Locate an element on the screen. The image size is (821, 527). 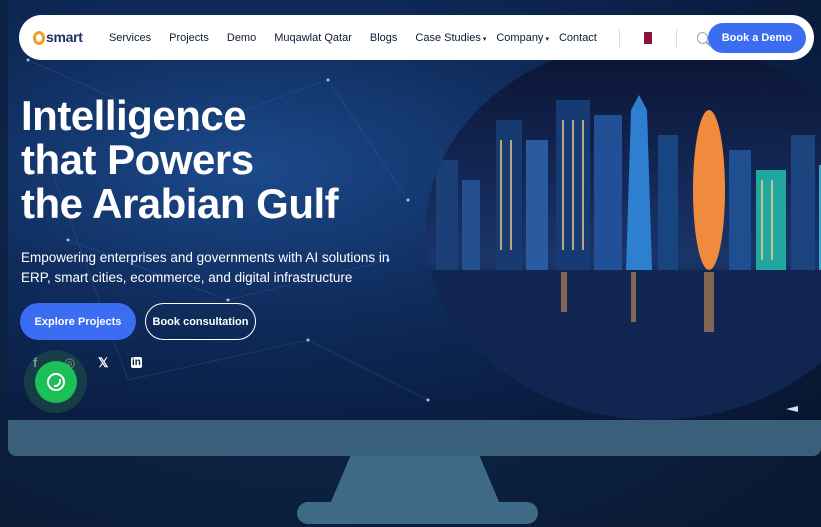
logo-text: smart is located at coordinates (64, 38).